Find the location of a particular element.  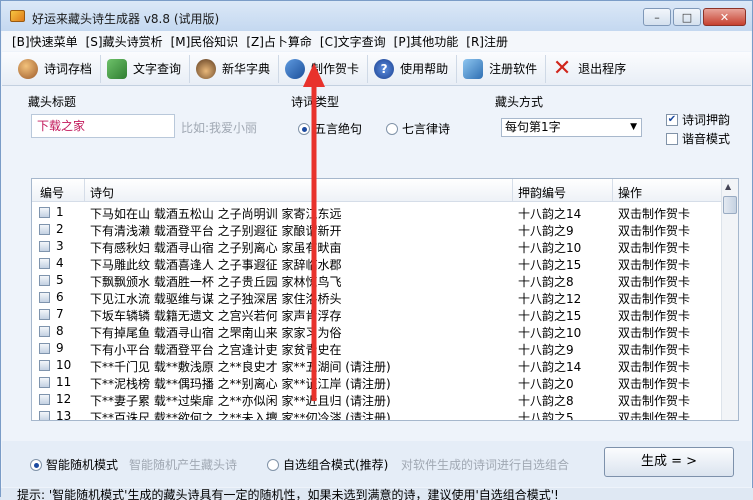

column-divider is located at coordinates (612, 190).